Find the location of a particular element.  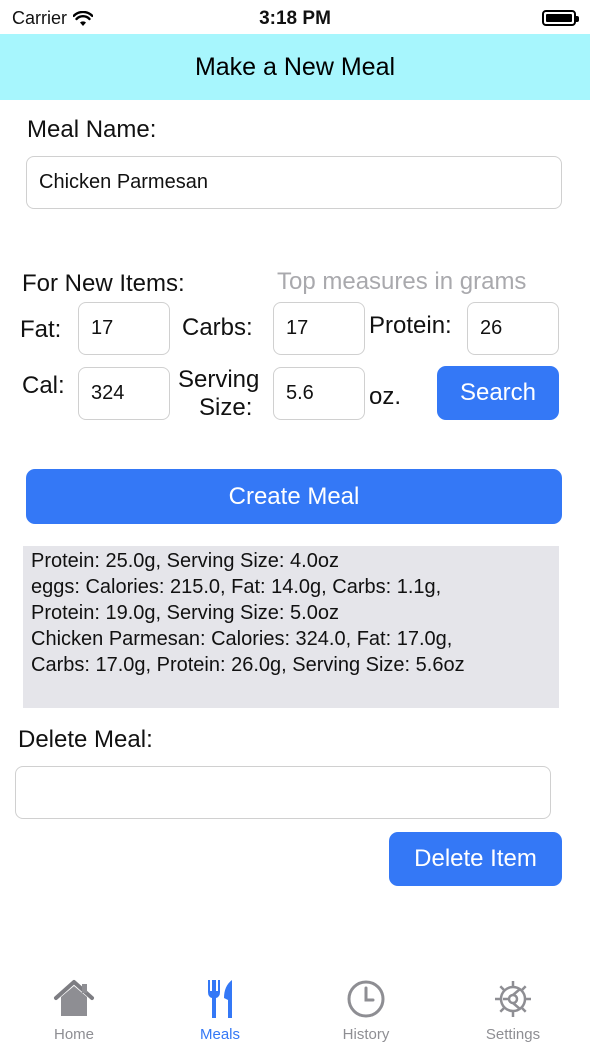

serving-size-label: Serving Size: is located at coordinates (218, 394).